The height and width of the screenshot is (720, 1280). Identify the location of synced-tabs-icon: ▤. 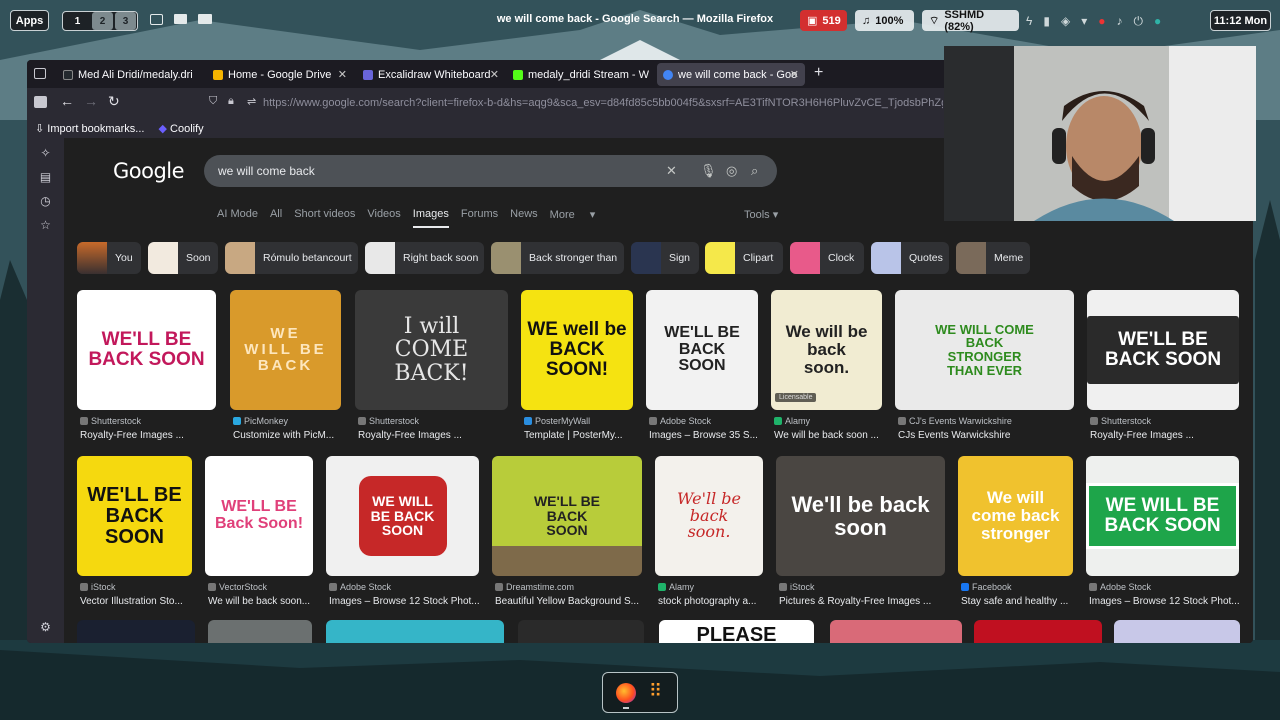
(45, 177).